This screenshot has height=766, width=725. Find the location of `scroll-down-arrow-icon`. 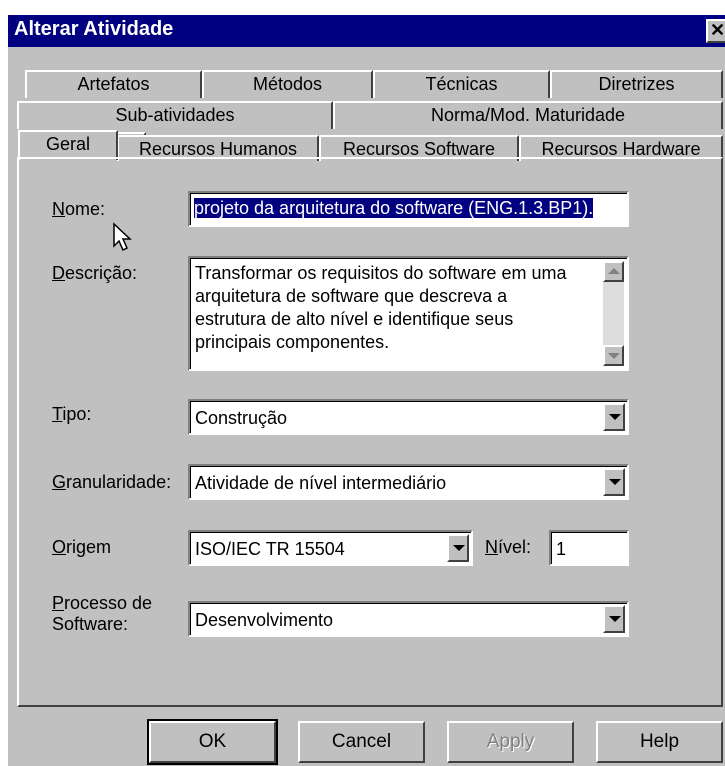

scroll-down-arrow-icon is located at coordinates (613, 355).